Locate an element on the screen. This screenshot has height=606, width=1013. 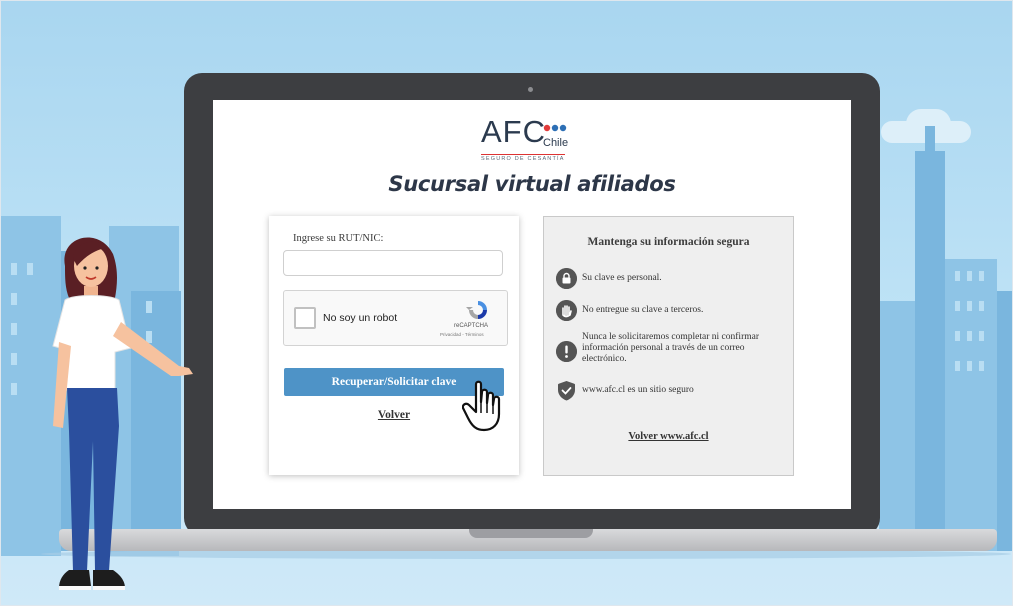
info-item-text: Su clave es personal. is located at coordinates (622, 278).